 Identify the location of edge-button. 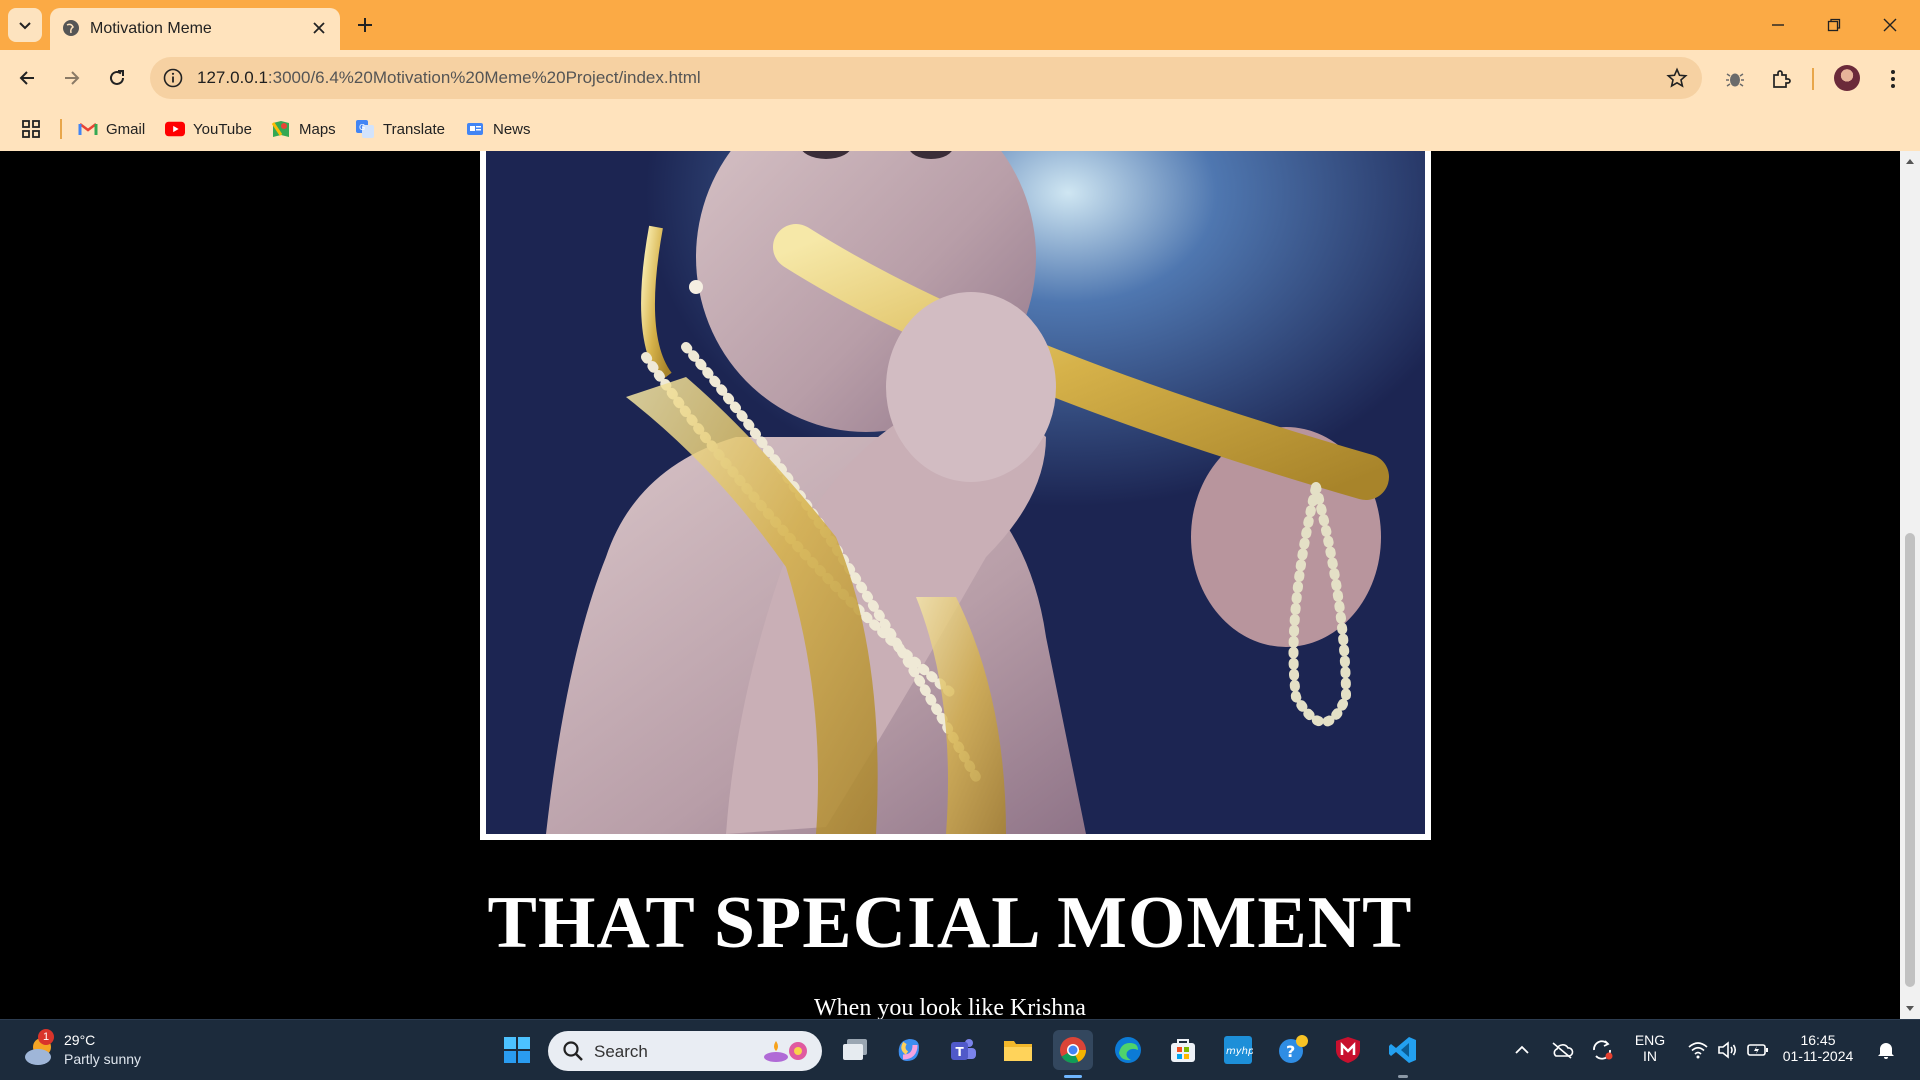
(1128, 1050).